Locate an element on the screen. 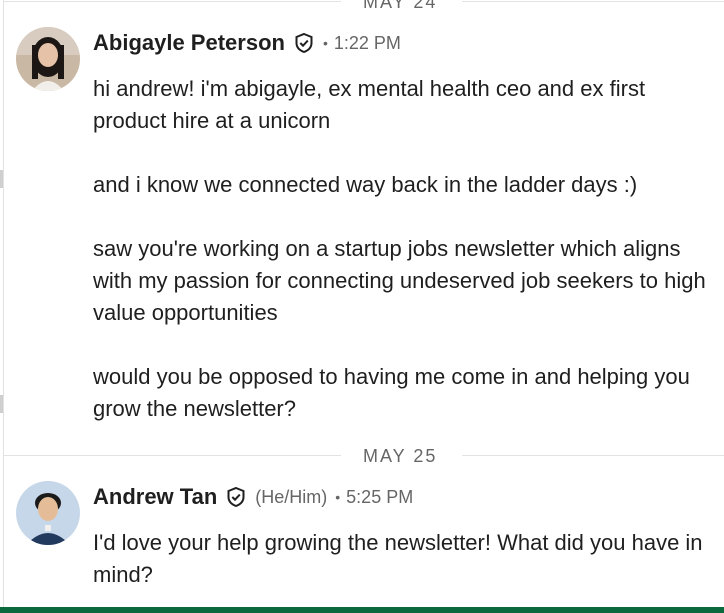 The height and width of the screenshot is (613, 724). message-time: 5:25 PM is located at coordinates (380, 496).